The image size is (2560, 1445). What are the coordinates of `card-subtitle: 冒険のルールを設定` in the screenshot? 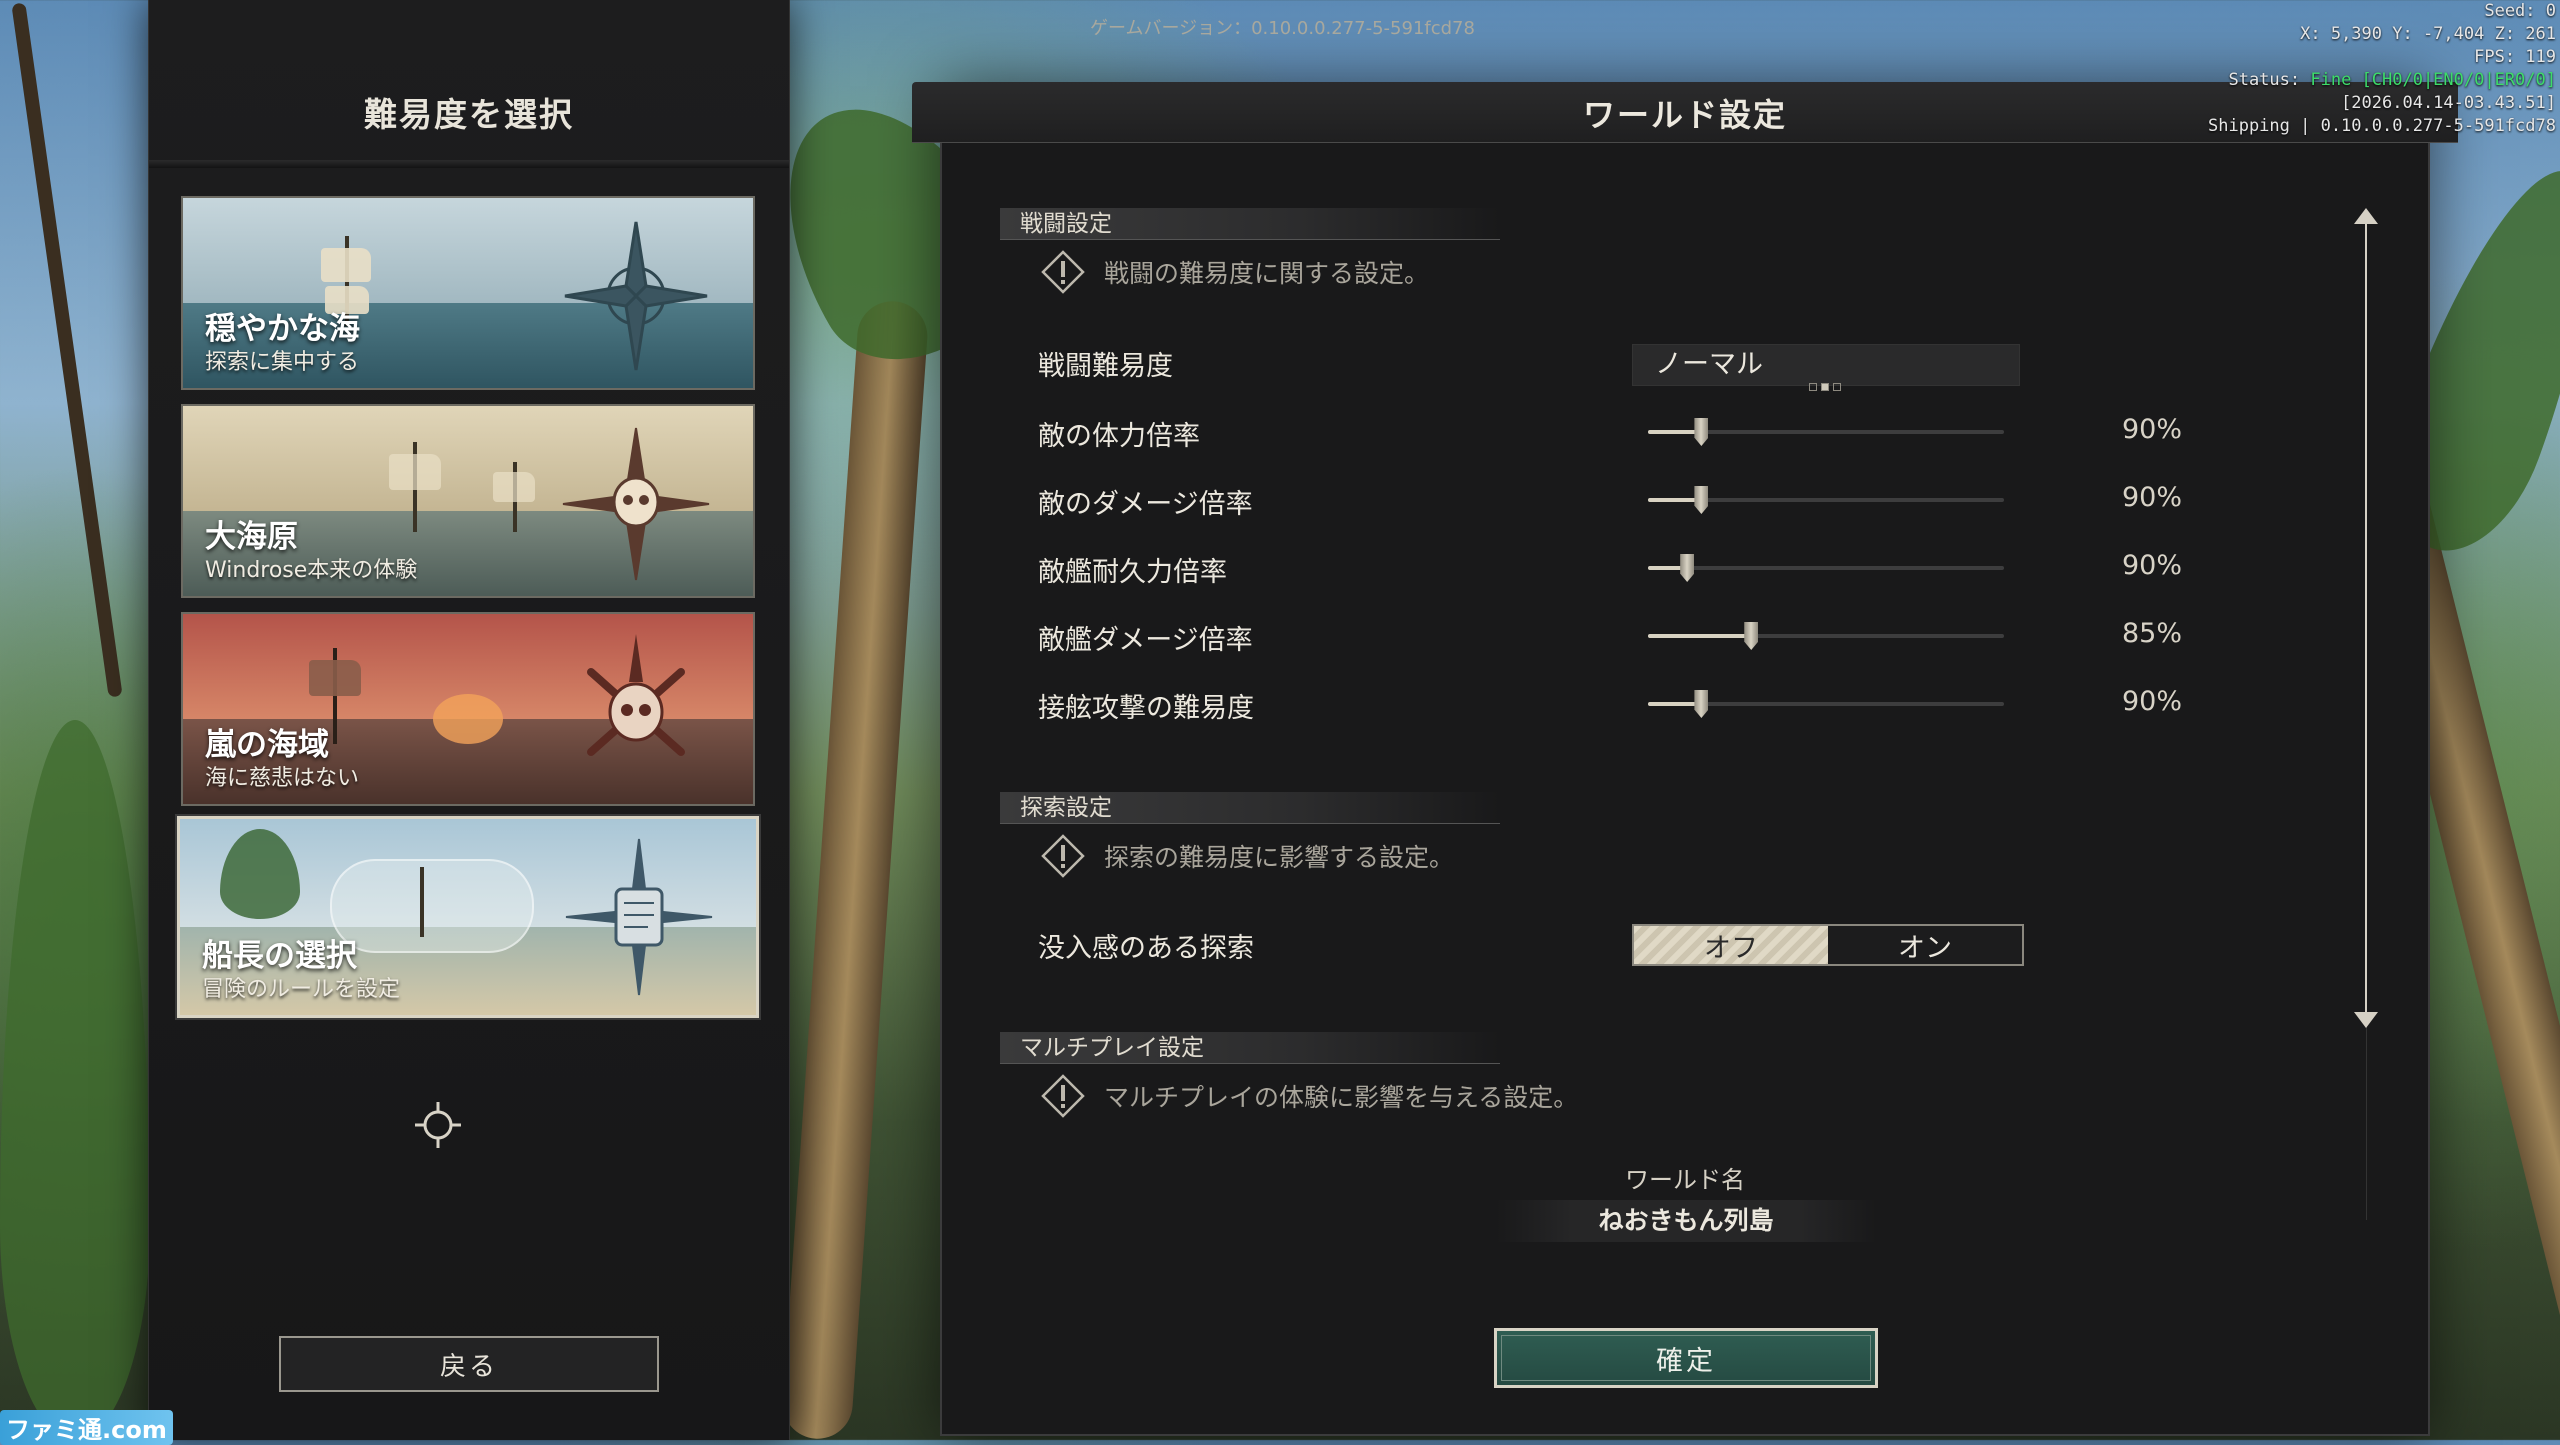 It's located at (301, 989).